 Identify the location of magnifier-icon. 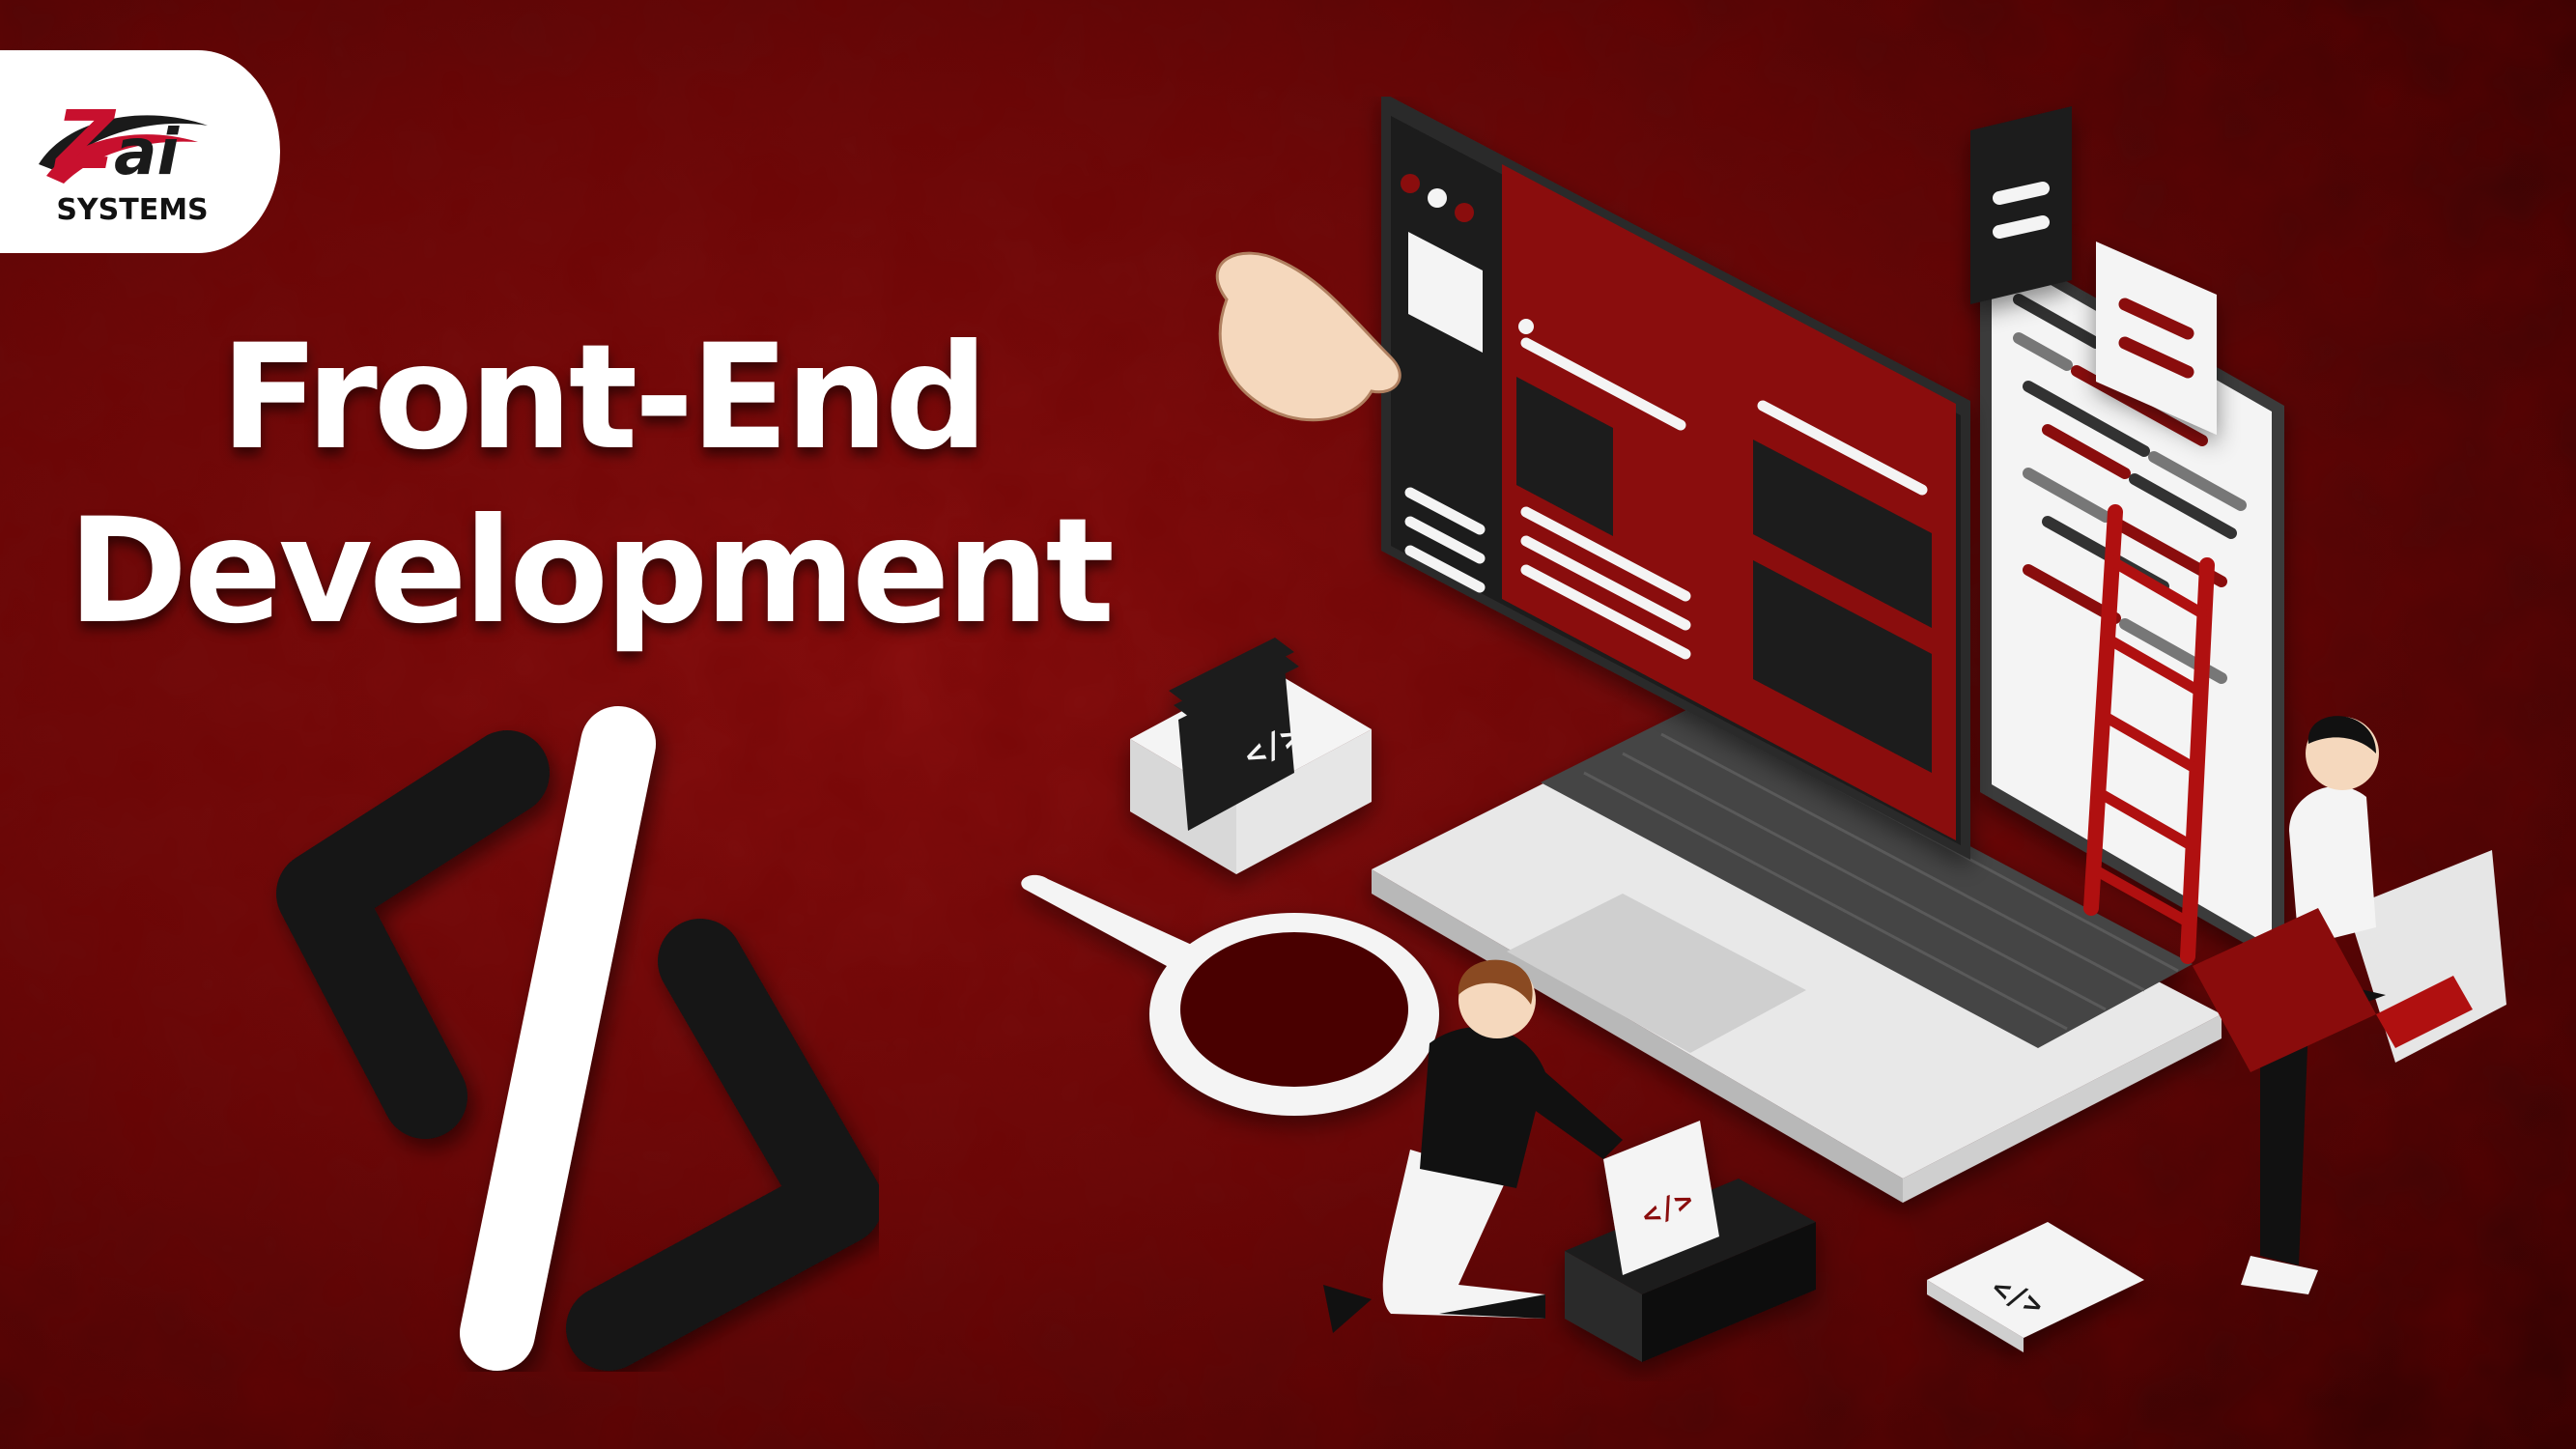
(1230, 995).